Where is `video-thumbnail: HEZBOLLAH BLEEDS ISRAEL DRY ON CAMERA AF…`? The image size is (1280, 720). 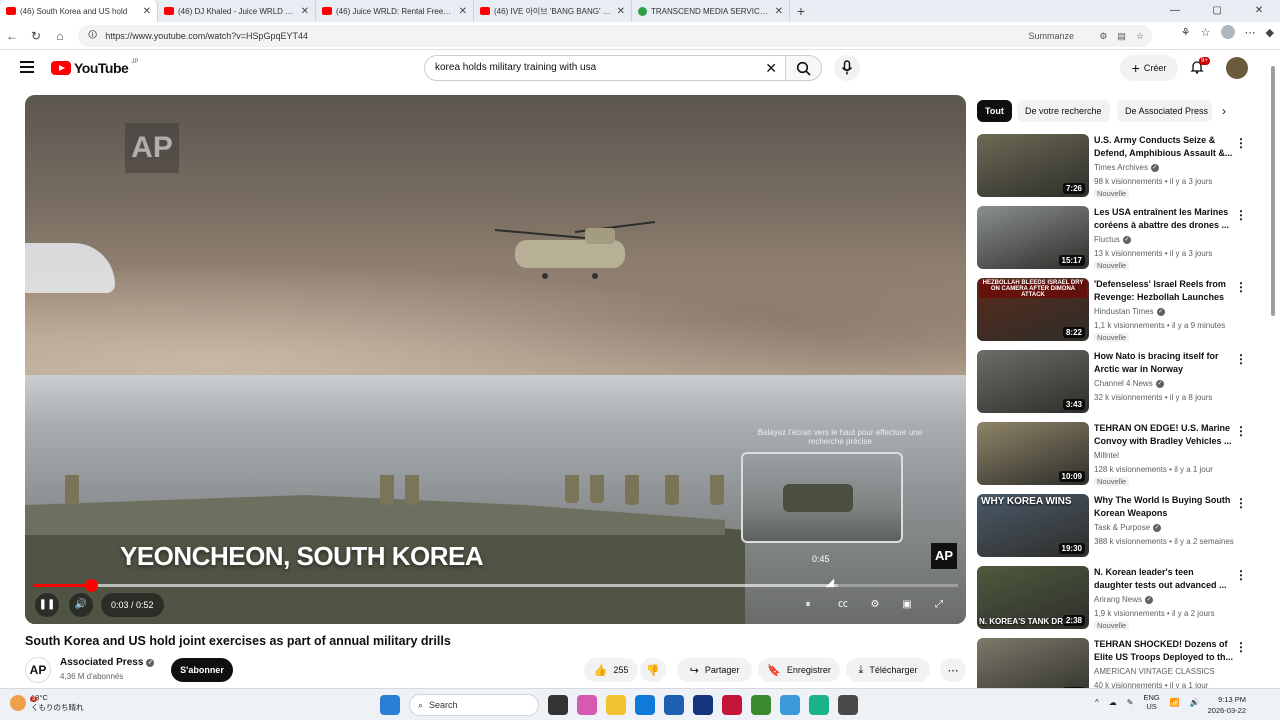 video-thumbnail: HEZBOLLAH BLEEDS ISRAEL DRY ON CAMERA AF… is located at coordinates (1033, 309).